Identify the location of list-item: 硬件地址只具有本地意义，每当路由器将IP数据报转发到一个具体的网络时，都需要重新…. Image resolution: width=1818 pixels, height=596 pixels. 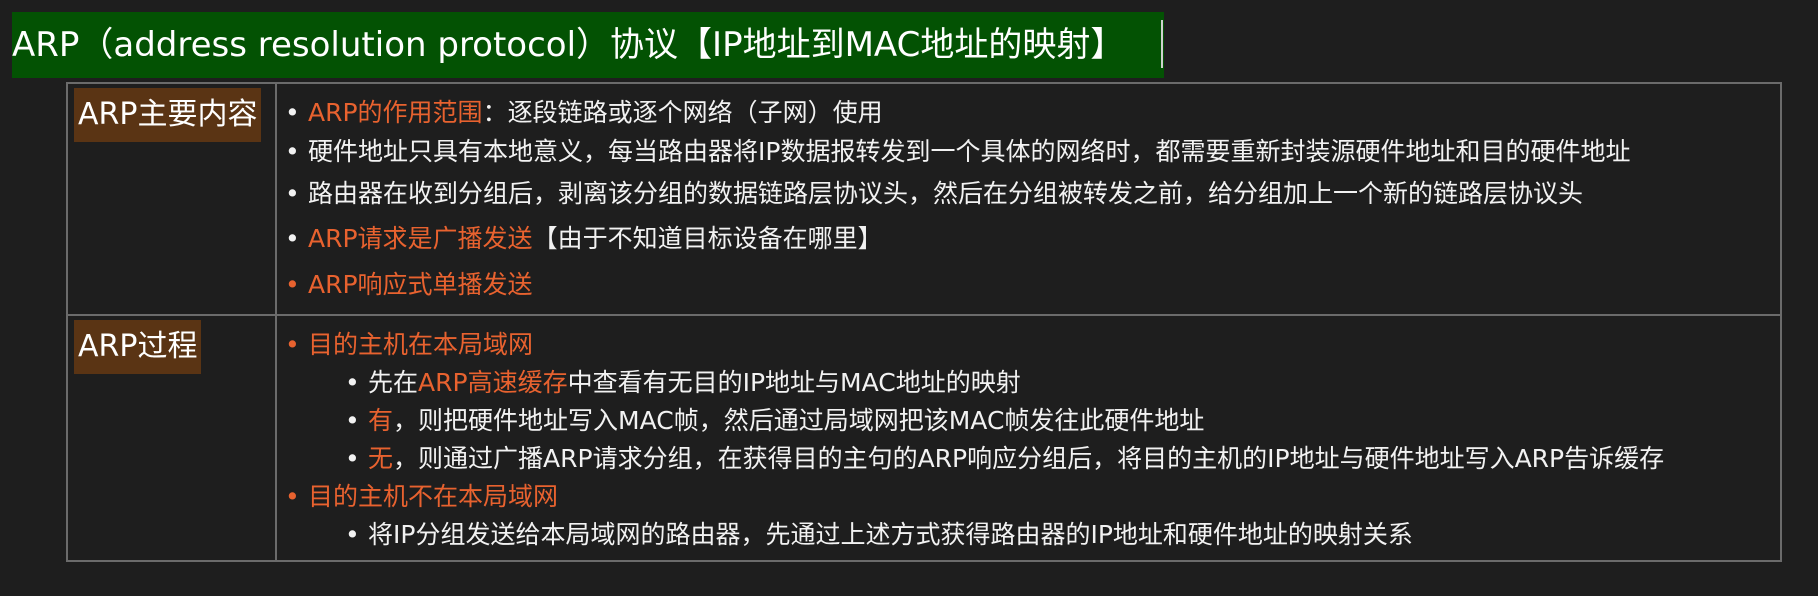
(1028, 152).